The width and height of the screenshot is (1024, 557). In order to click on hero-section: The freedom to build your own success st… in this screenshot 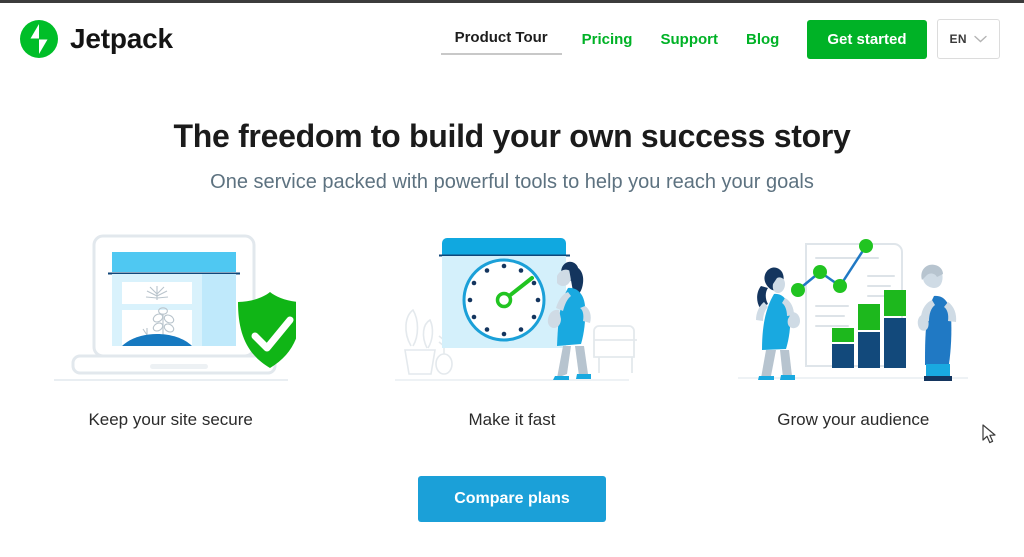, I will do `click(512, 156)`.